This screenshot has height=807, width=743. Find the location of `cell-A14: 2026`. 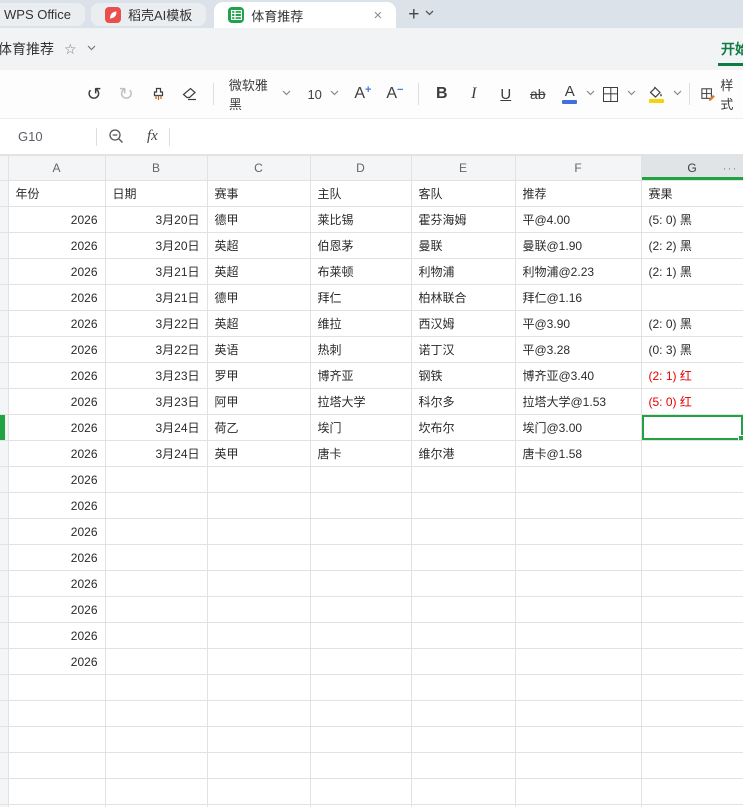

cell-A14: 2026 is located at coordinates (56, 531).